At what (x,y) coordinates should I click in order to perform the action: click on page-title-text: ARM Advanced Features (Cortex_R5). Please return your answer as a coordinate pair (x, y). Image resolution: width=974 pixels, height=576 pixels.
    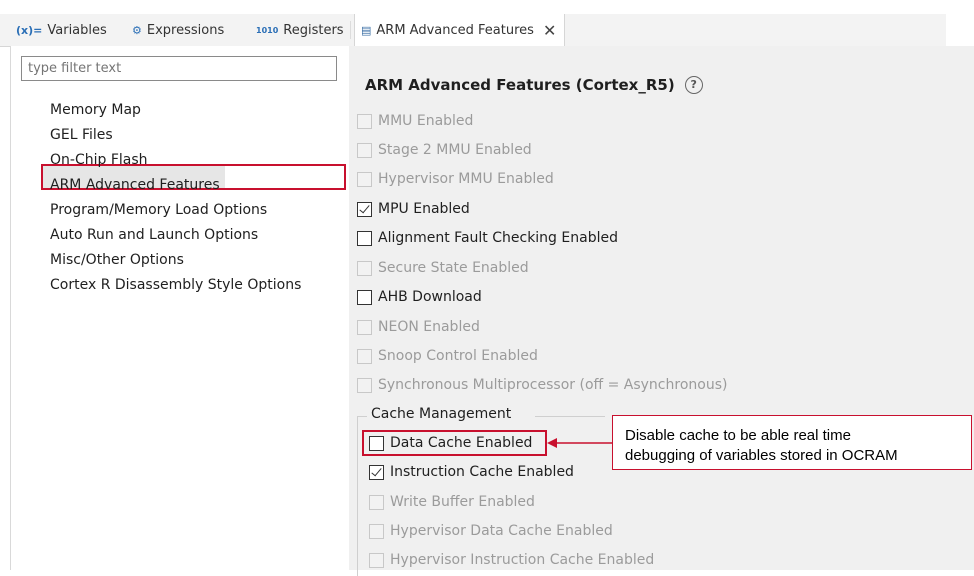
    Looking at the image, I should click on (520, 85).